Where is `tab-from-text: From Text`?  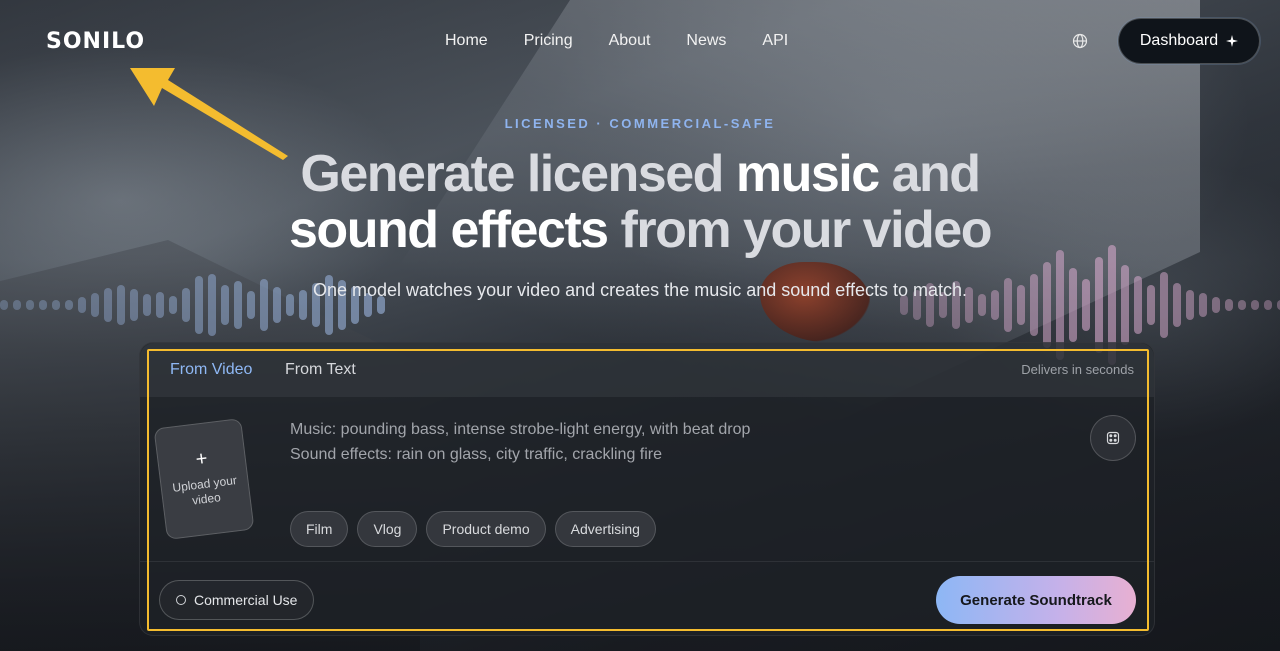
tab-from-text: From Text is located at coordinates (320, 370).